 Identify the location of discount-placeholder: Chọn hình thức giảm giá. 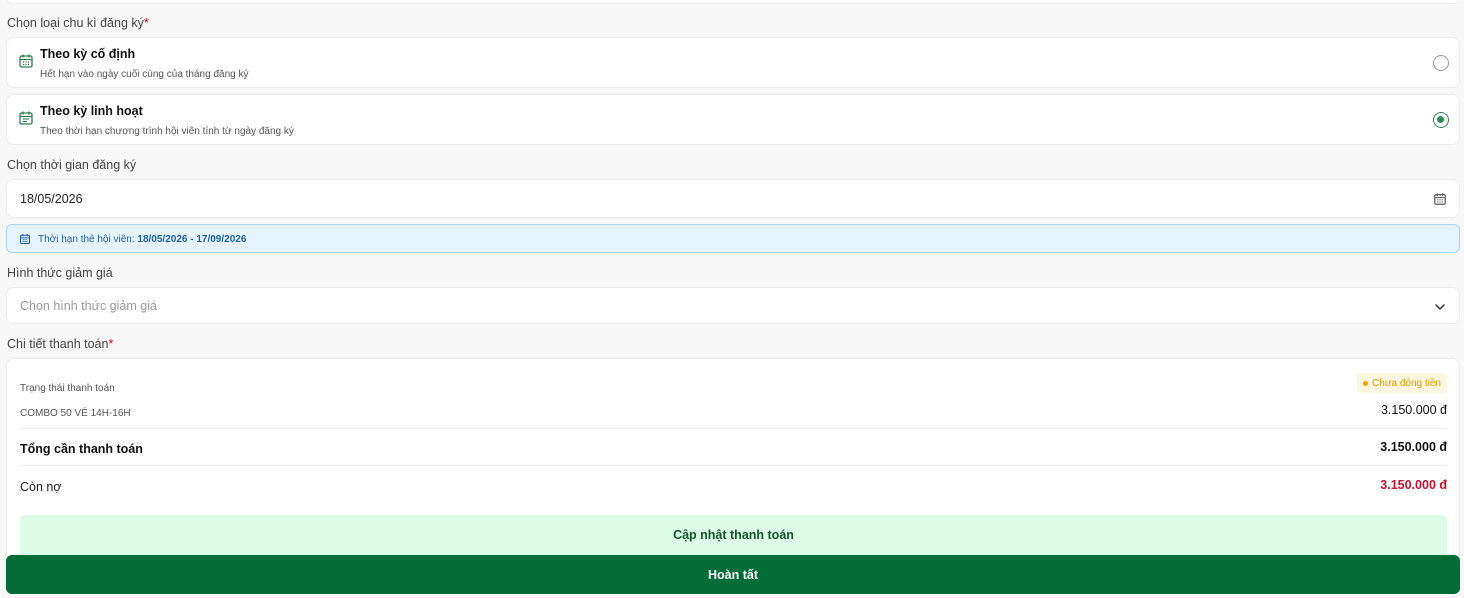
(88, 306).